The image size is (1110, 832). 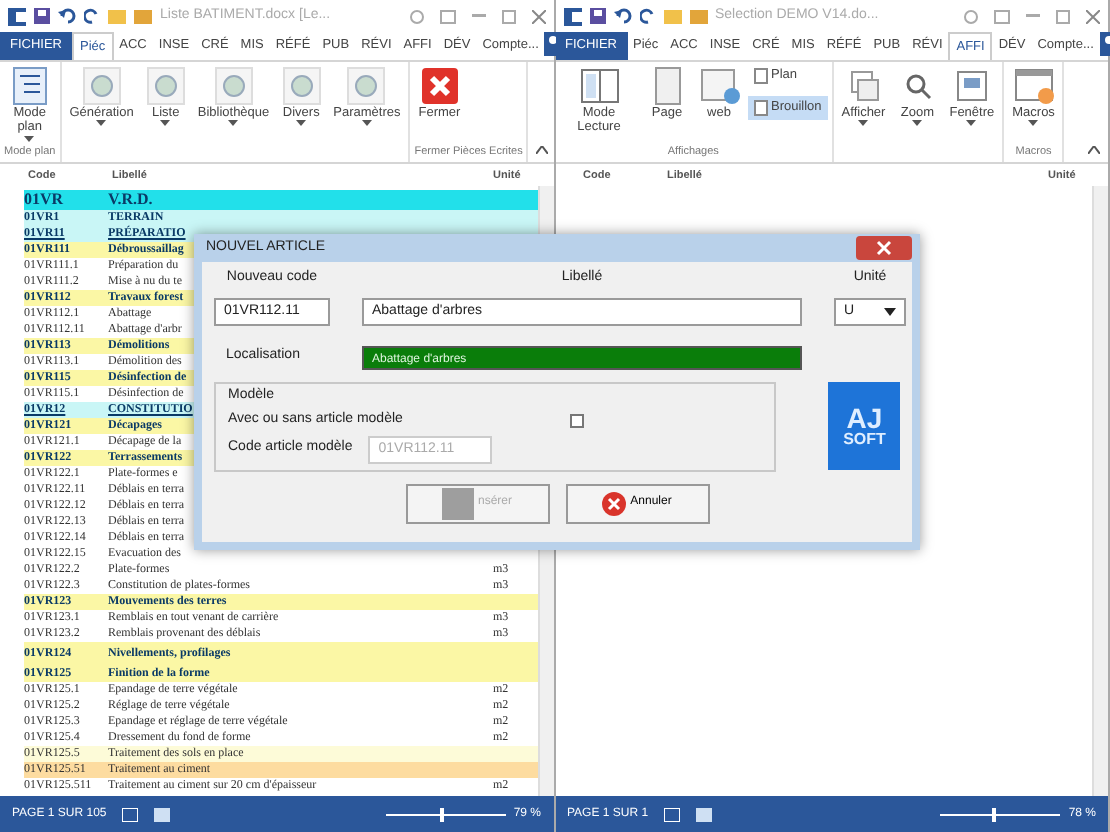 I want to click on book-icon, so click(x=599, y=86).